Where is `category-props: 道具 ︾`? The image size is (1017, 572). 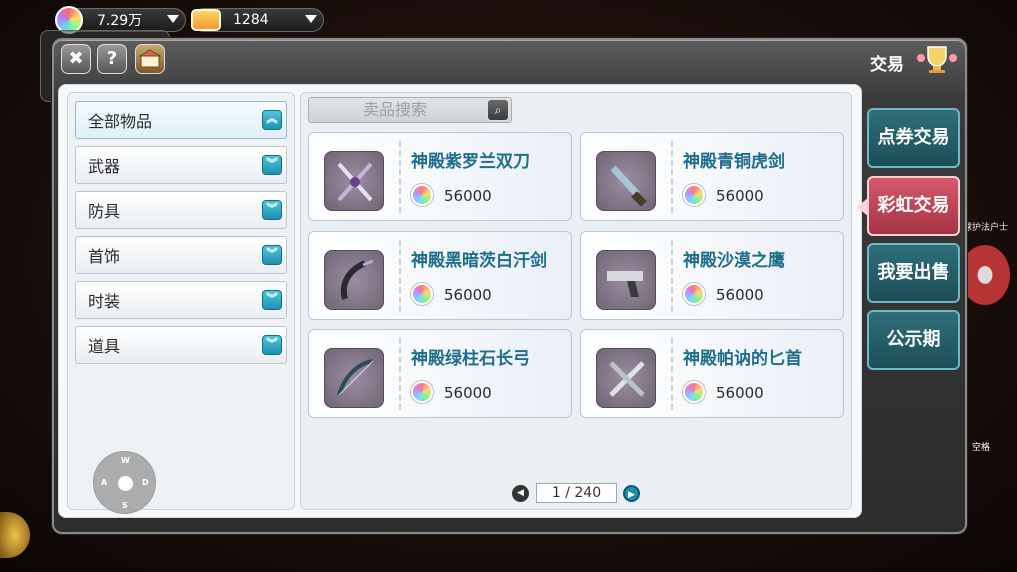
category-props: 道具 ︾ is located at coordinates (181, 345).